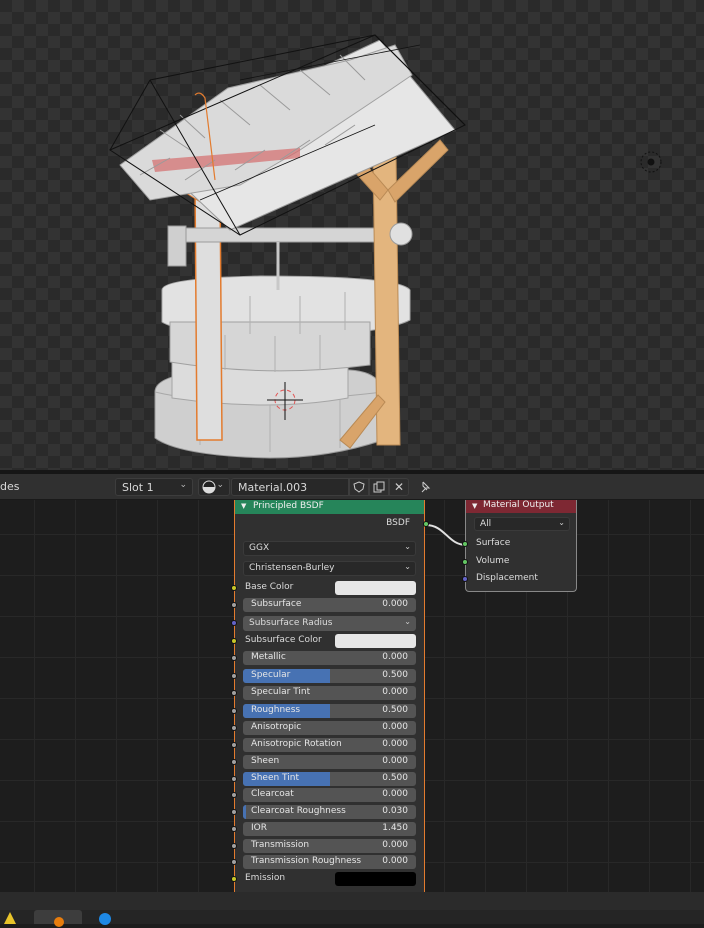  What do you see at coordinates (259, 828) in the screenshot?
I see `slider-label: IOR` at bounding box center [259, 828].